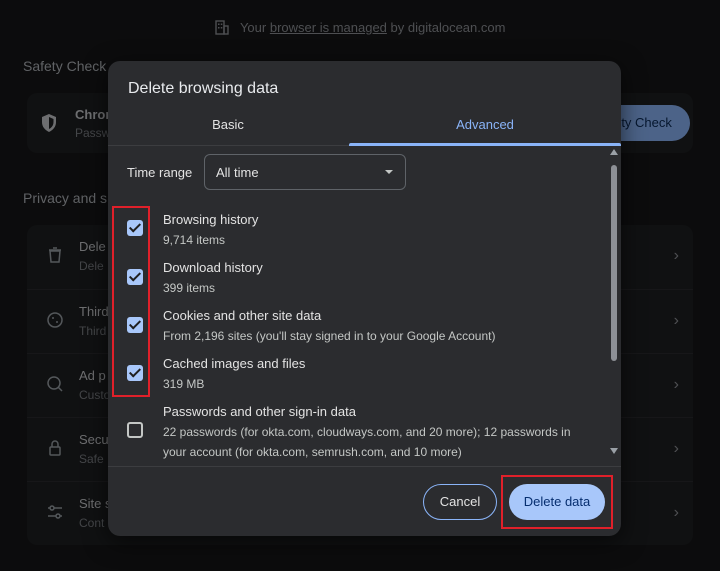 The width and height of the screenshot is (720, 571). What do you see at coordinates (389, 172) in the screenshot?
I see `dropdown-caret-icon` at bounding box center [389, 172].